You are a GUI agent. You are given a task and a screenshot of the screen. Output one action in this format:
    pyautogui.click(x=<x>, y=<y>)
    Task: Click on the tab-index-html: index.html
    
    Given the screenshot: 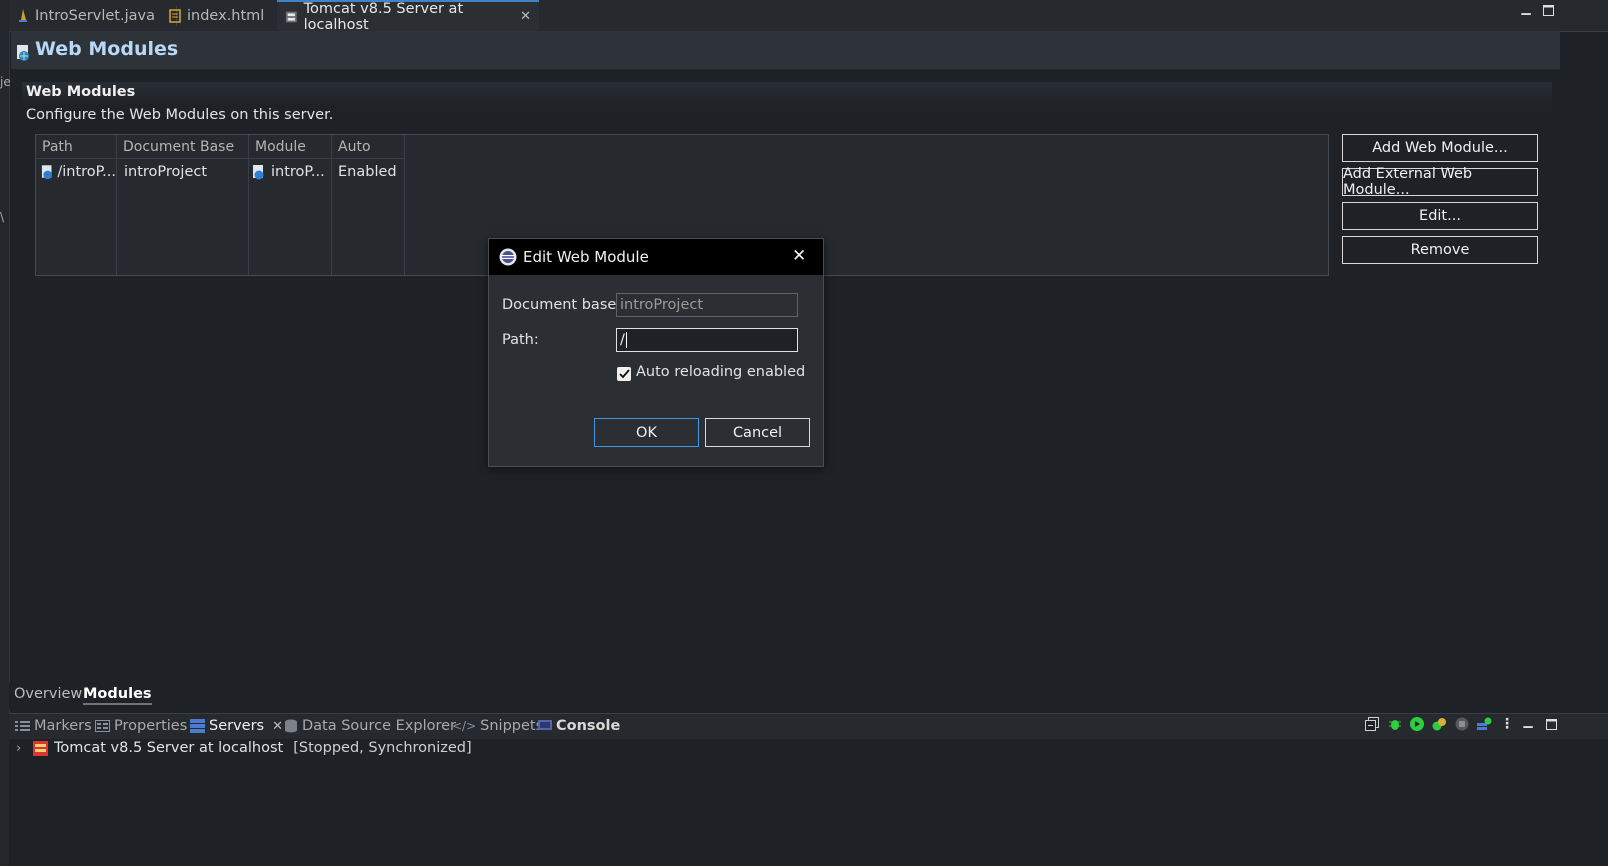 What is the action you would take?
    pyautogui.click(x=226, y=15)
    